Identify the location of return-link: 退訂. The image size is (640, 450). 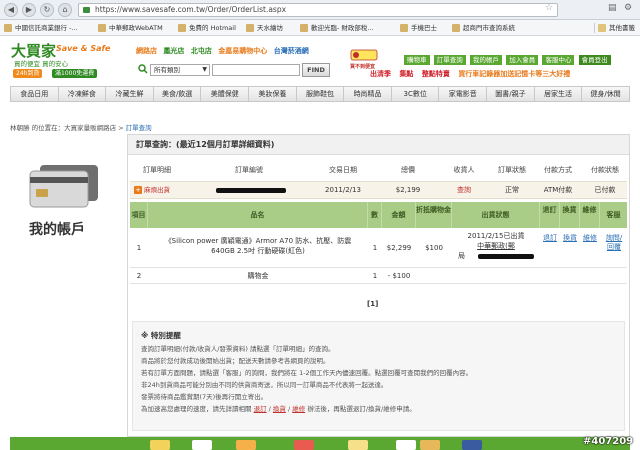
(550, 238).